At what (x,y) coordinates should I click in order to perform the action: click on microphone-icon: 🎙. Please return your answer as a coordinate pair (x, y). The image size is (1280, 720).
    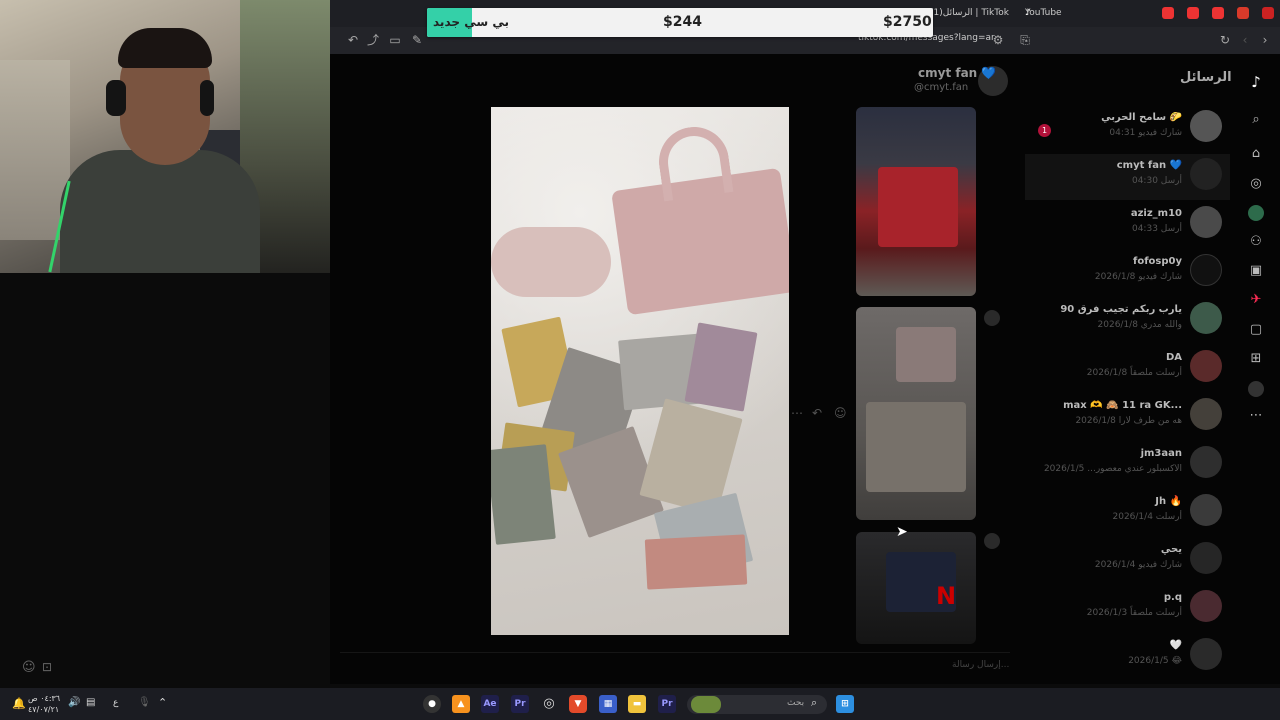
    Looking at the image, I should click on (144, 702).